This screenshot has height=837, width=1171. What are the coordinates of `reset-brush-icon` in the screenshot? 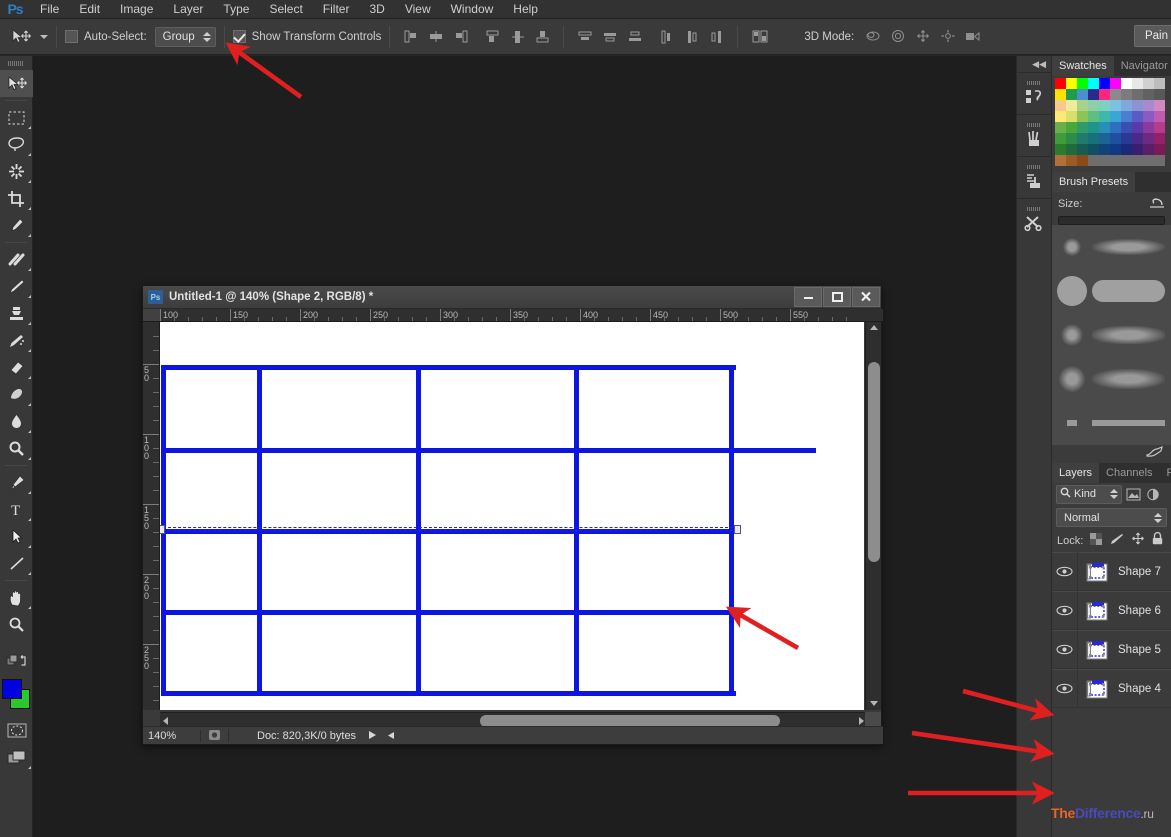 It's located at (1157, 204).